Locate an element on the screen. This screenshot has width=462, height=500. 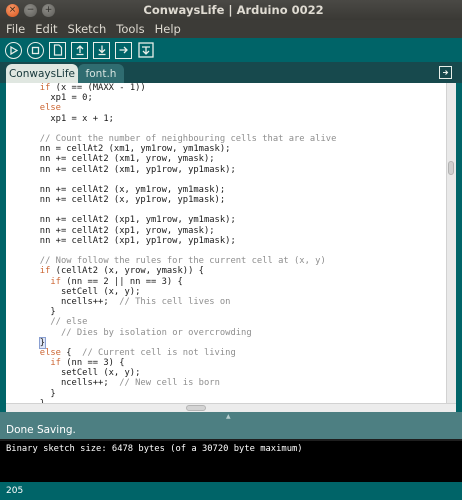
minimize-icon: − is located at coordinates (30, 10).